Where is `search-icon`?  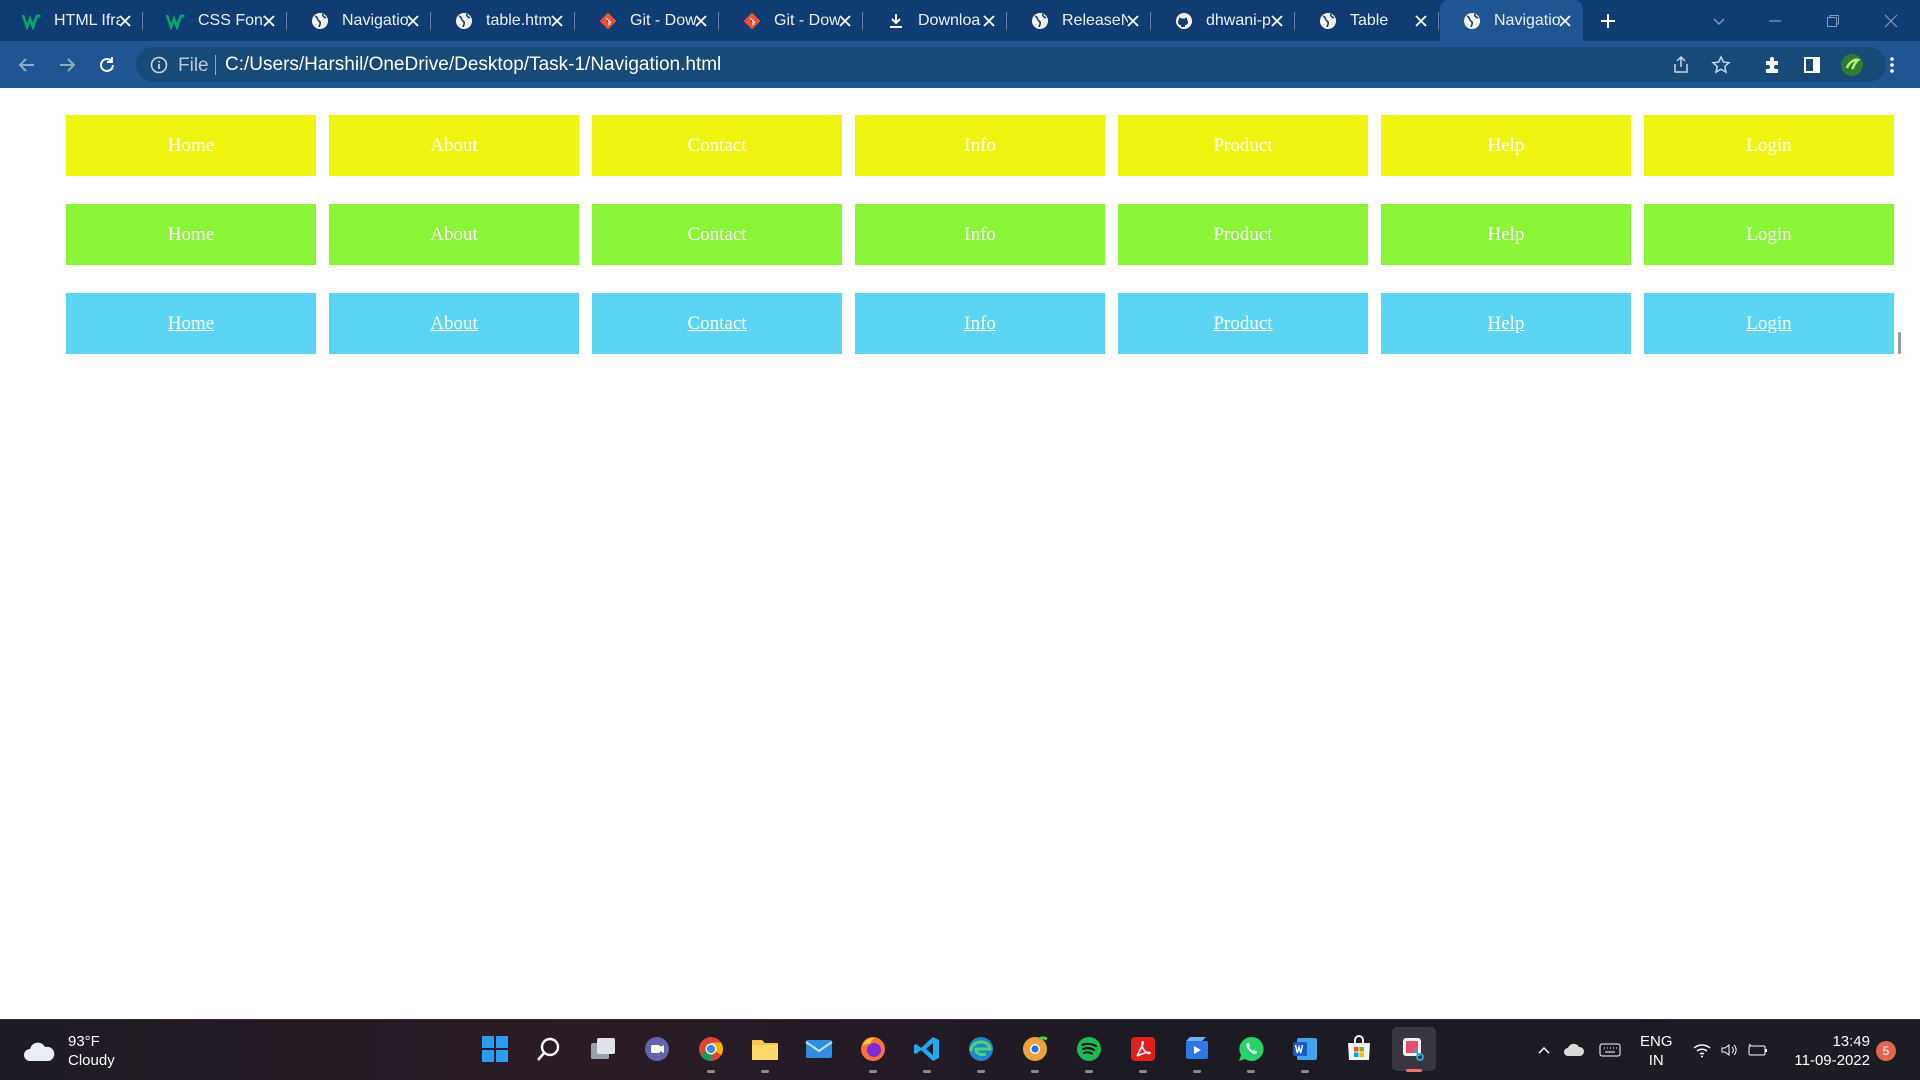 search-icon is located at coordinates (549, 1049).